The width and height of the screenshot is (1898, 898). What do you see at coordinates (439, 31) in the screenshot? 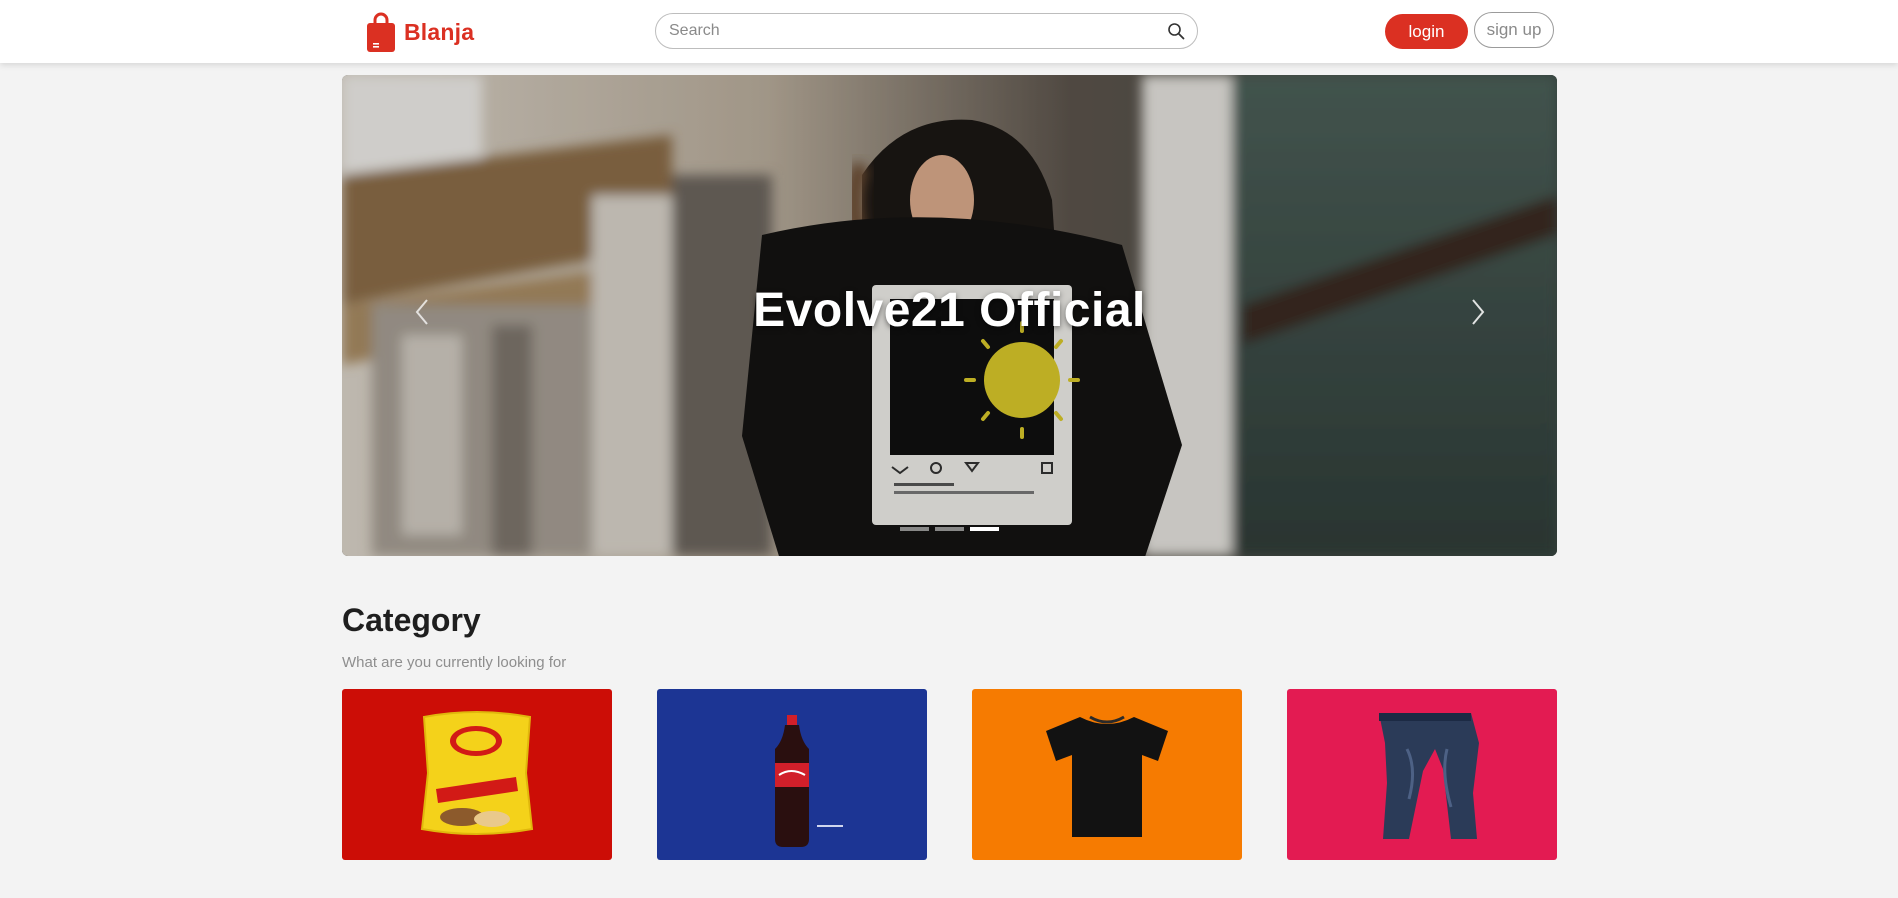
I see `brand-name: Blanja` at bounding box center [439, 31].